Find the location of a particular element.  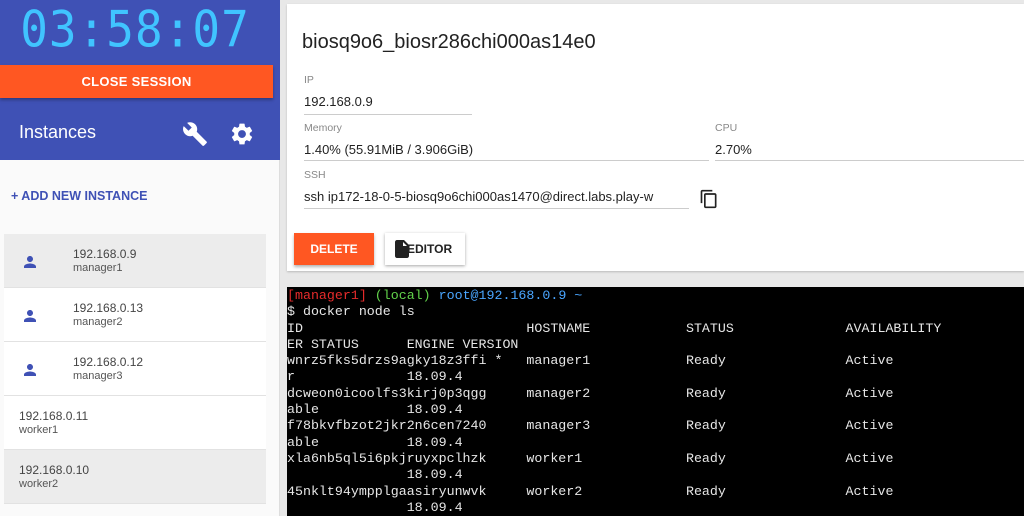

terminal-line: $ docker node ls is located at coordinates (351, 312).